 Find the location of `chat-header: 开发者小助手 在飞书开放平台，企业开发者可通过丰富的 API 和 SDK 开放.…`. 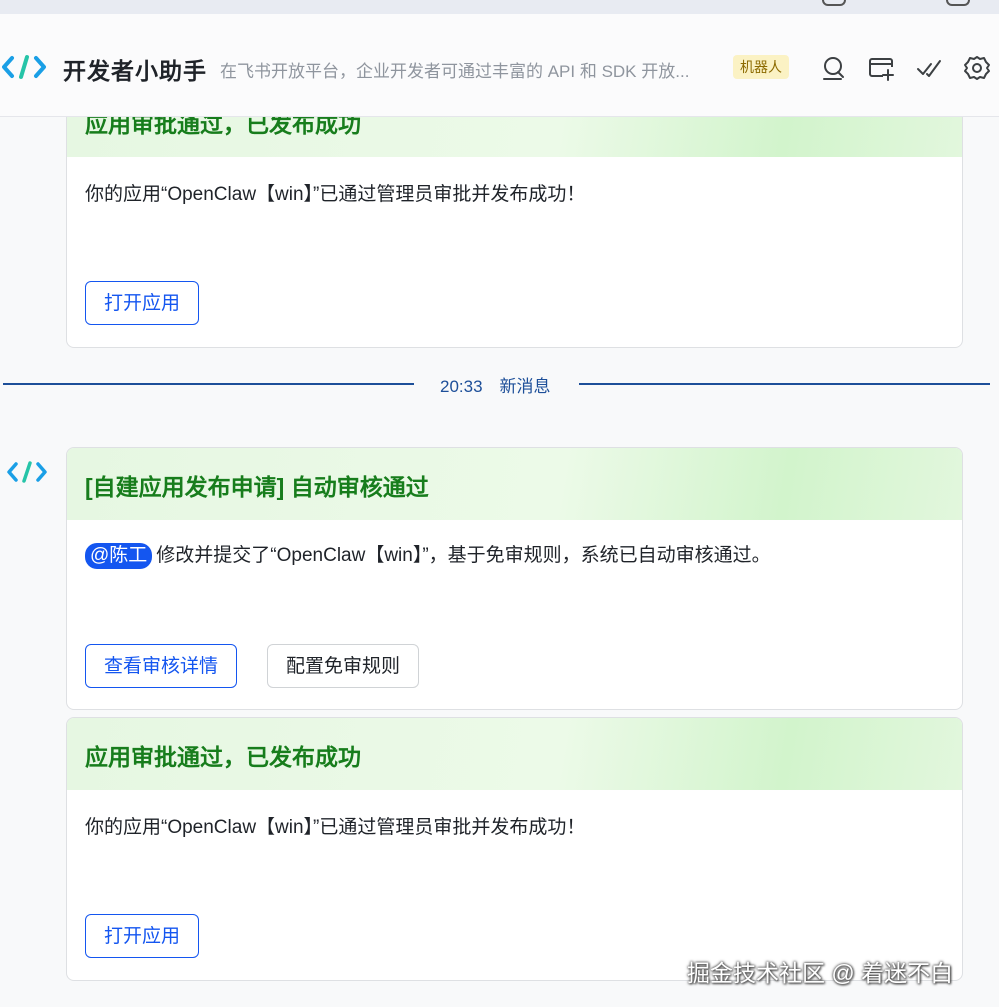

chat-header: 开发者小助手 在飞书开放平台，企业开发者可通过丰富的 API 和 SDK 开放.… is located at coordinates (499, 65).